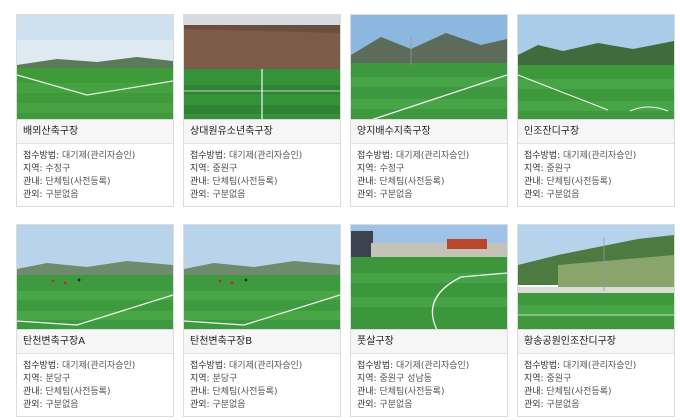 The width and height of the screenshot is (680, 420). What do you see at coordinates (262, 342) in the screenshot?
I see `field-name: 탄천변축구장B` at bounding box center [262, 342].